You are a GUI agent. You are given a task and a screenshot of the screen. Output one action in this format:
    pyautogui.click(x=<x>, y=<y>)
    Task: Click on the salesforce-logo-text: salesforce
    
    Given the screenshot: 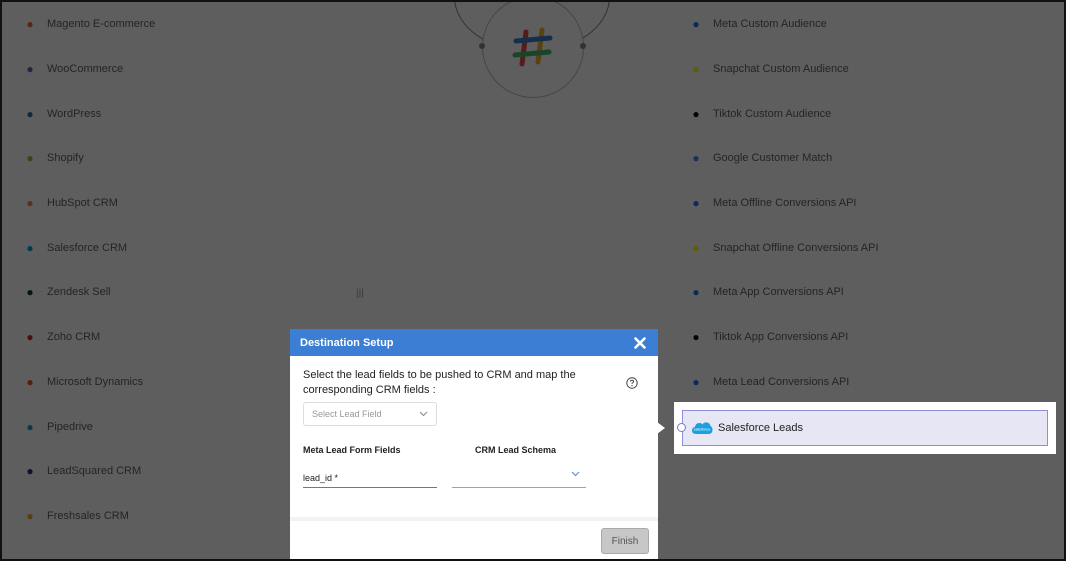 What is the action you would take?
    pyautogui.click(x=702, y=430)
    